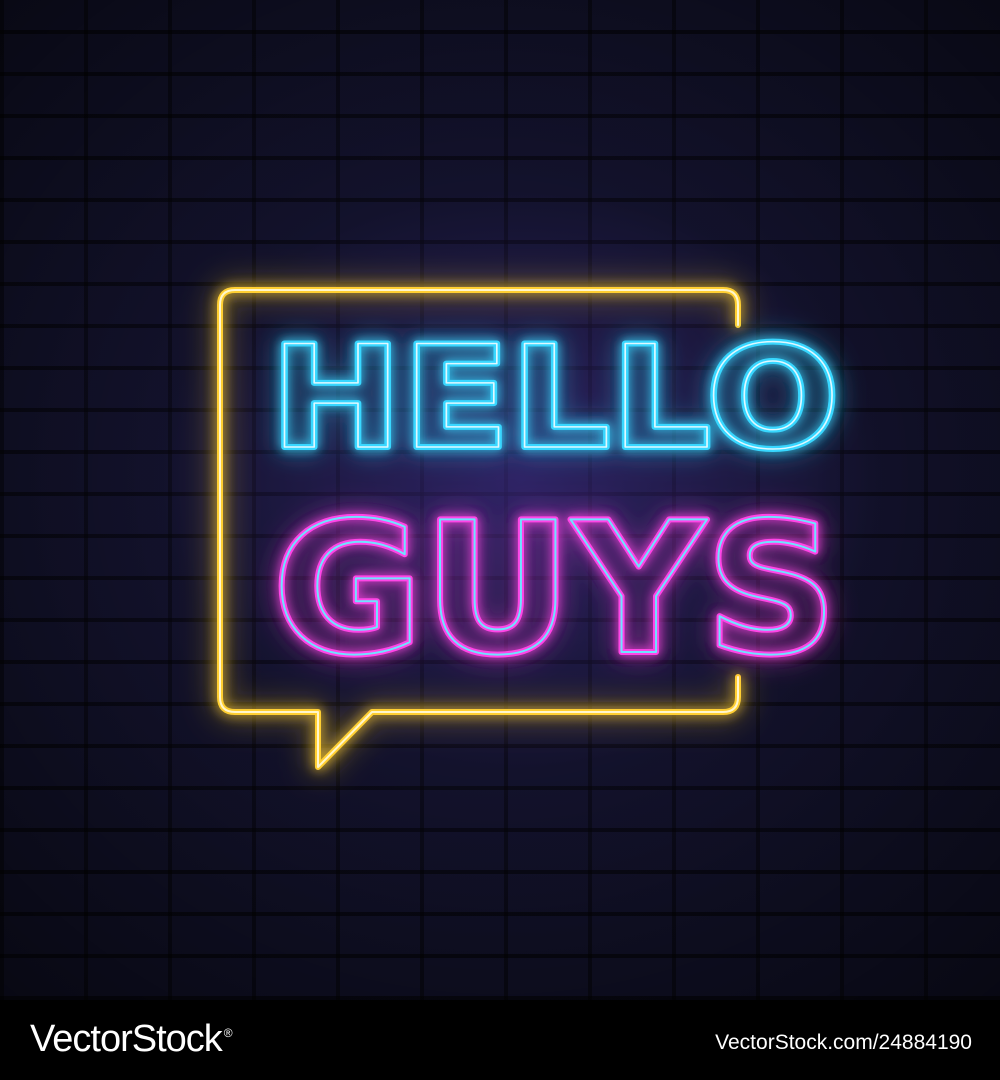 The height and width of the screenshot is (1080, 1000). Describe the element at coordinates (126, 1039) in the screenshot. I see `brand-name: VectorStock` at that location.